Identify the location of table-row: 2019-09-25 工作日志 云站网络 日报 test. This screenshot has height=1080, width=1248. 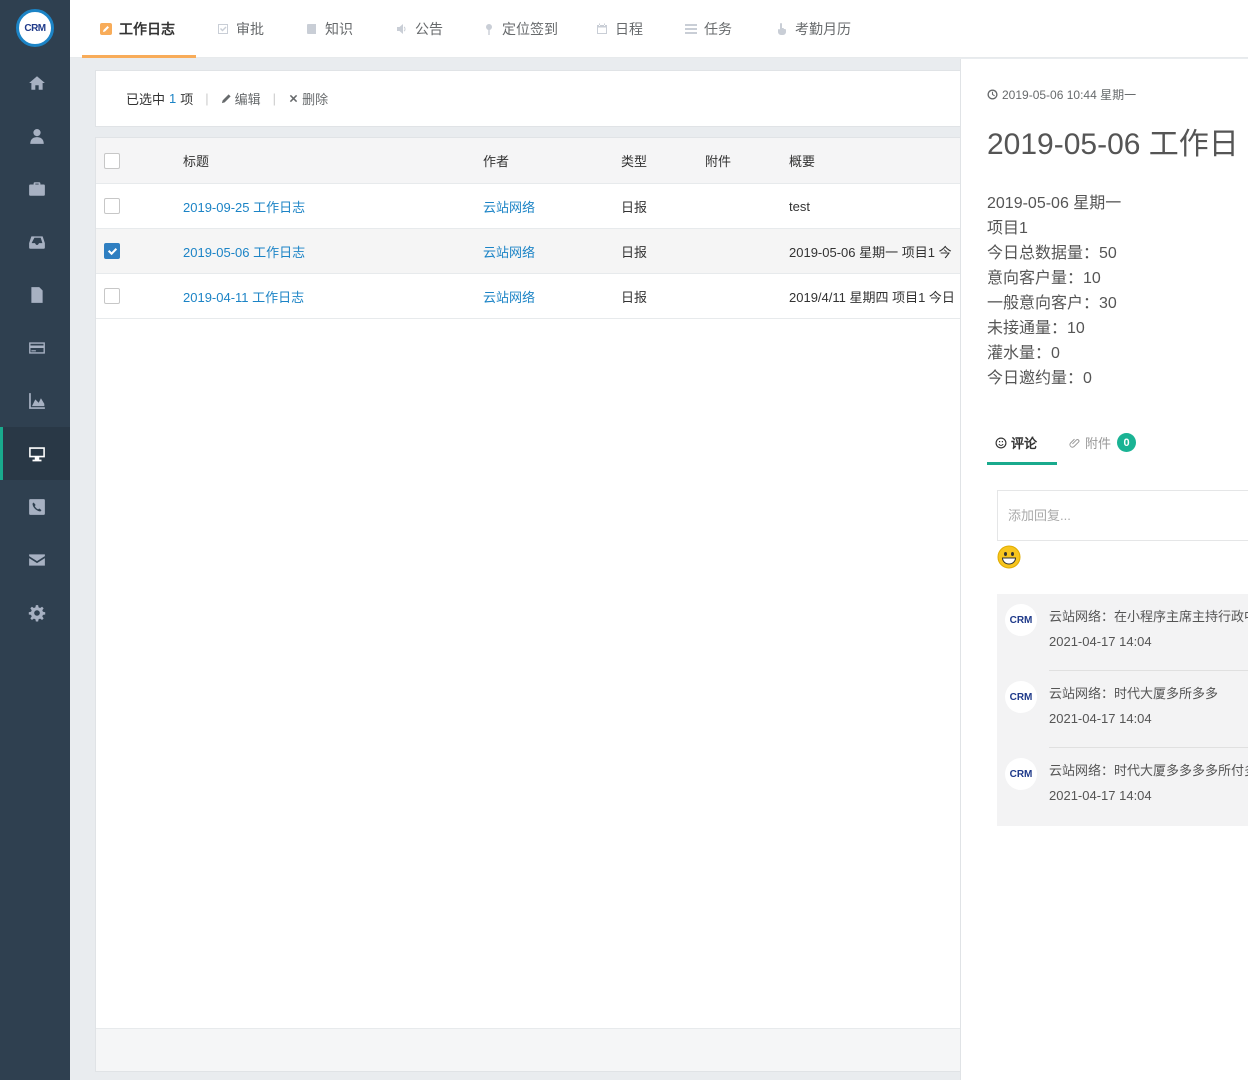
(528, 206).